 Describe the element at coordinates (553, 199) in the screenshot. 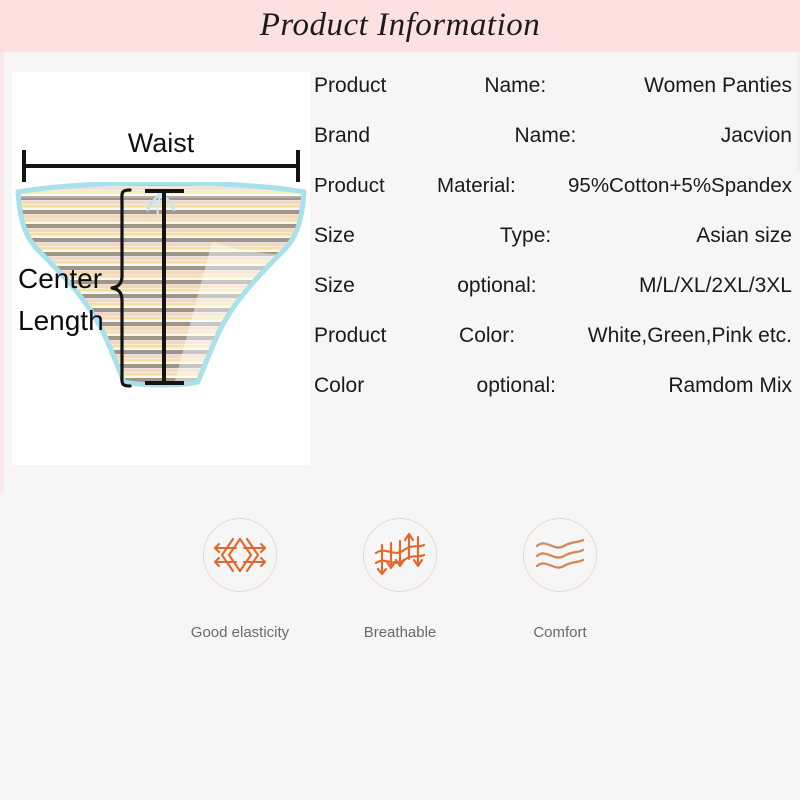

I see `table-row: Product Material: 95%Cotton+5%Spandex` at that location.